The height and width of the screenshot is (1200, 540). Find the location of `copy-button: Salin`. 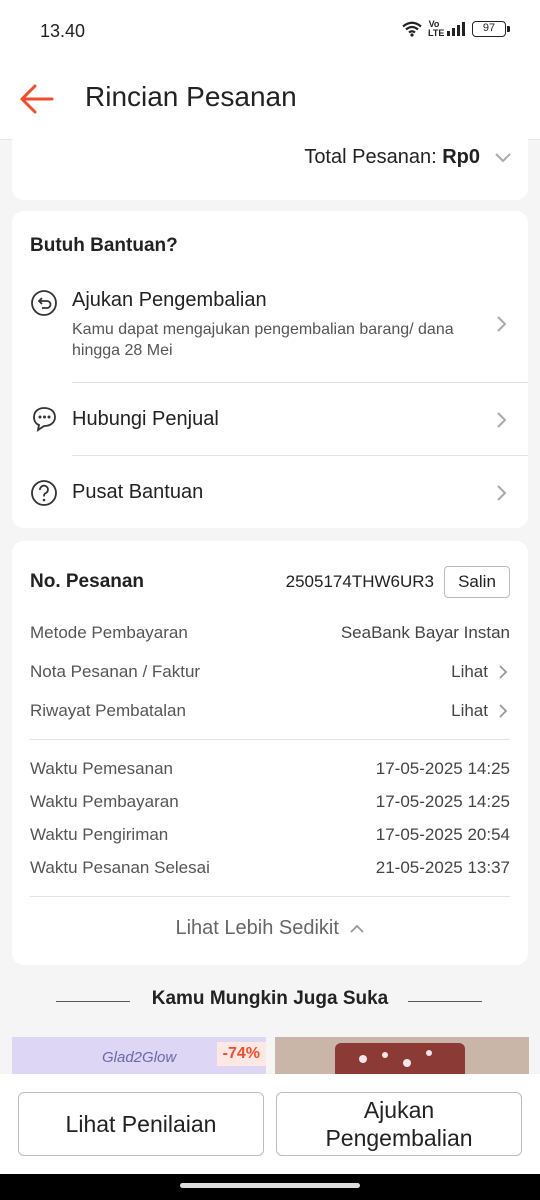

copy-button: Salin is located at coordinates (477, 582).